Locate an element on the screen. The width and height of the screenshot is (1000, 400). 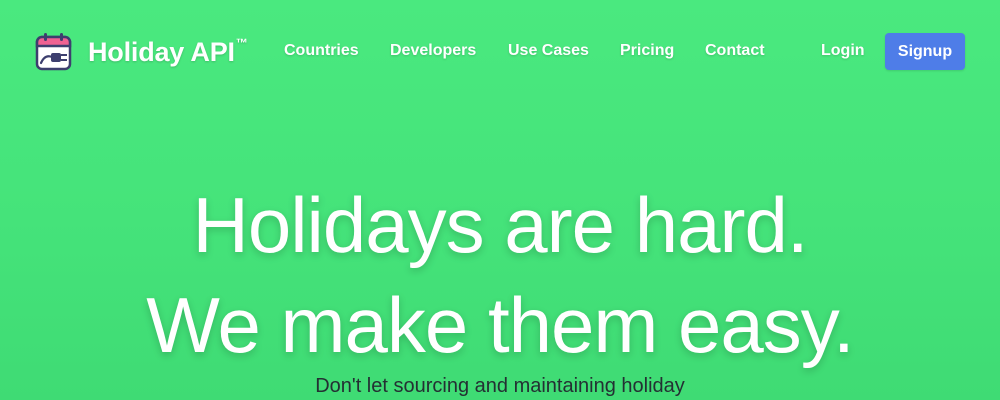
nav-link-use-cases: Use Cases is located at coordinates (548, 51).